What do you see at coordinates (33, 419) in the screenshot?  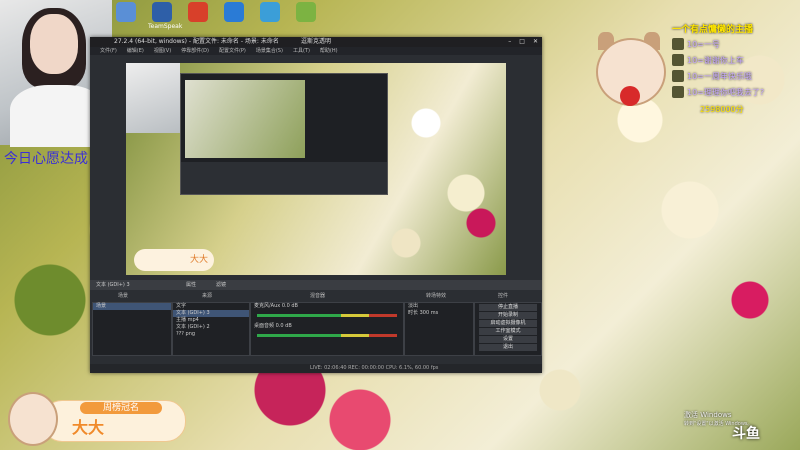 I see `badge-mascot-face` at bounding box center [33, 419].